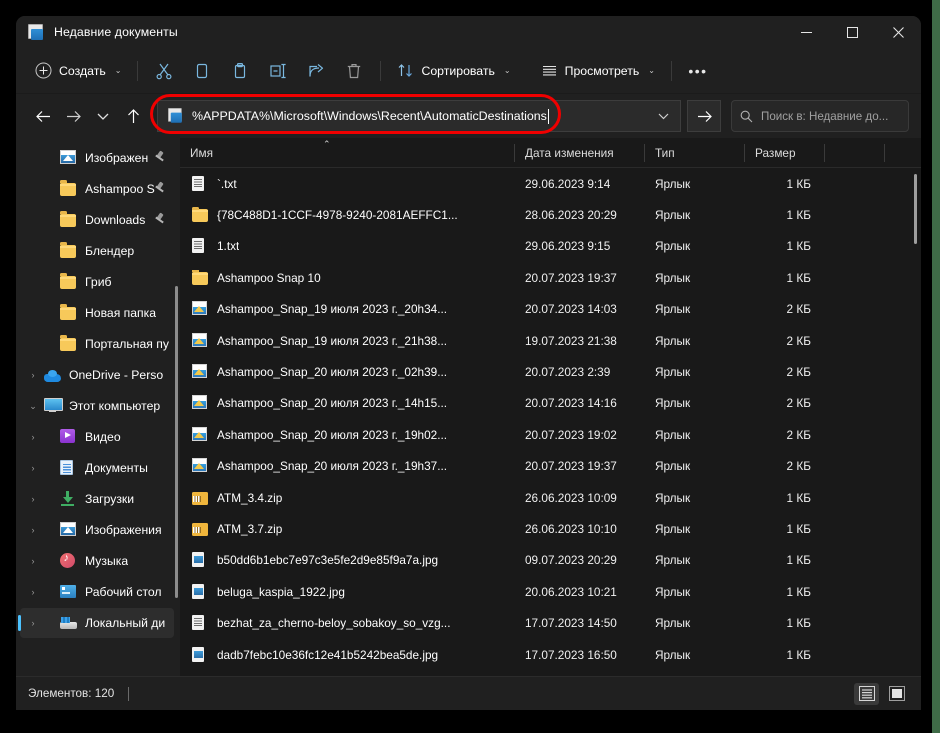  What do you see at coordinates (866, 693) in the screenshot?
I see `details-view-button` at bounding box center [866, 693].